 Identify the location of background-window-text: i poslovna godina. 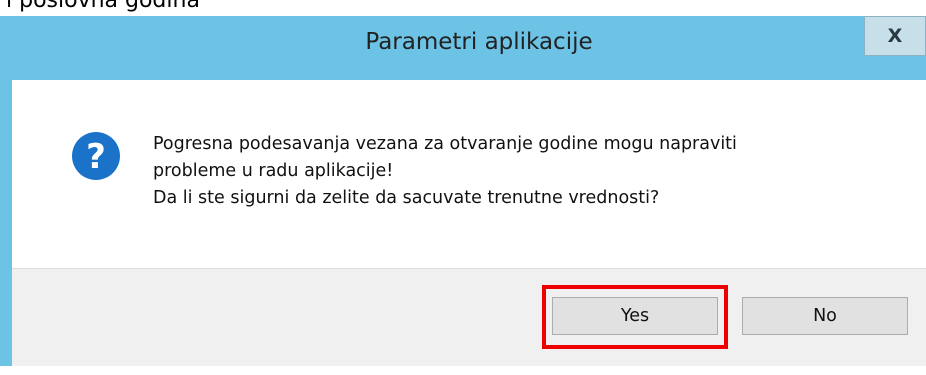
(103, 6).